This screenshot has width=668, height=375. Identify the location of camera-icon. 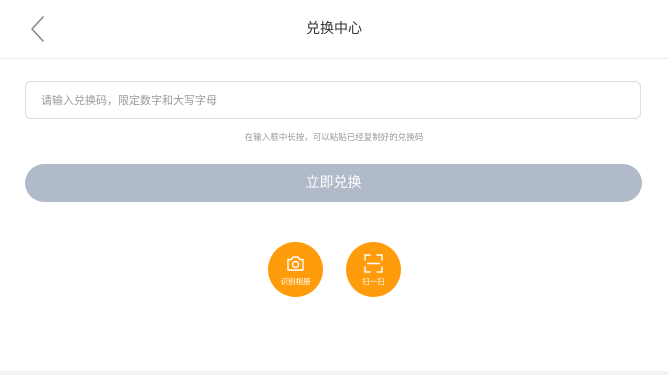
(295, 263).